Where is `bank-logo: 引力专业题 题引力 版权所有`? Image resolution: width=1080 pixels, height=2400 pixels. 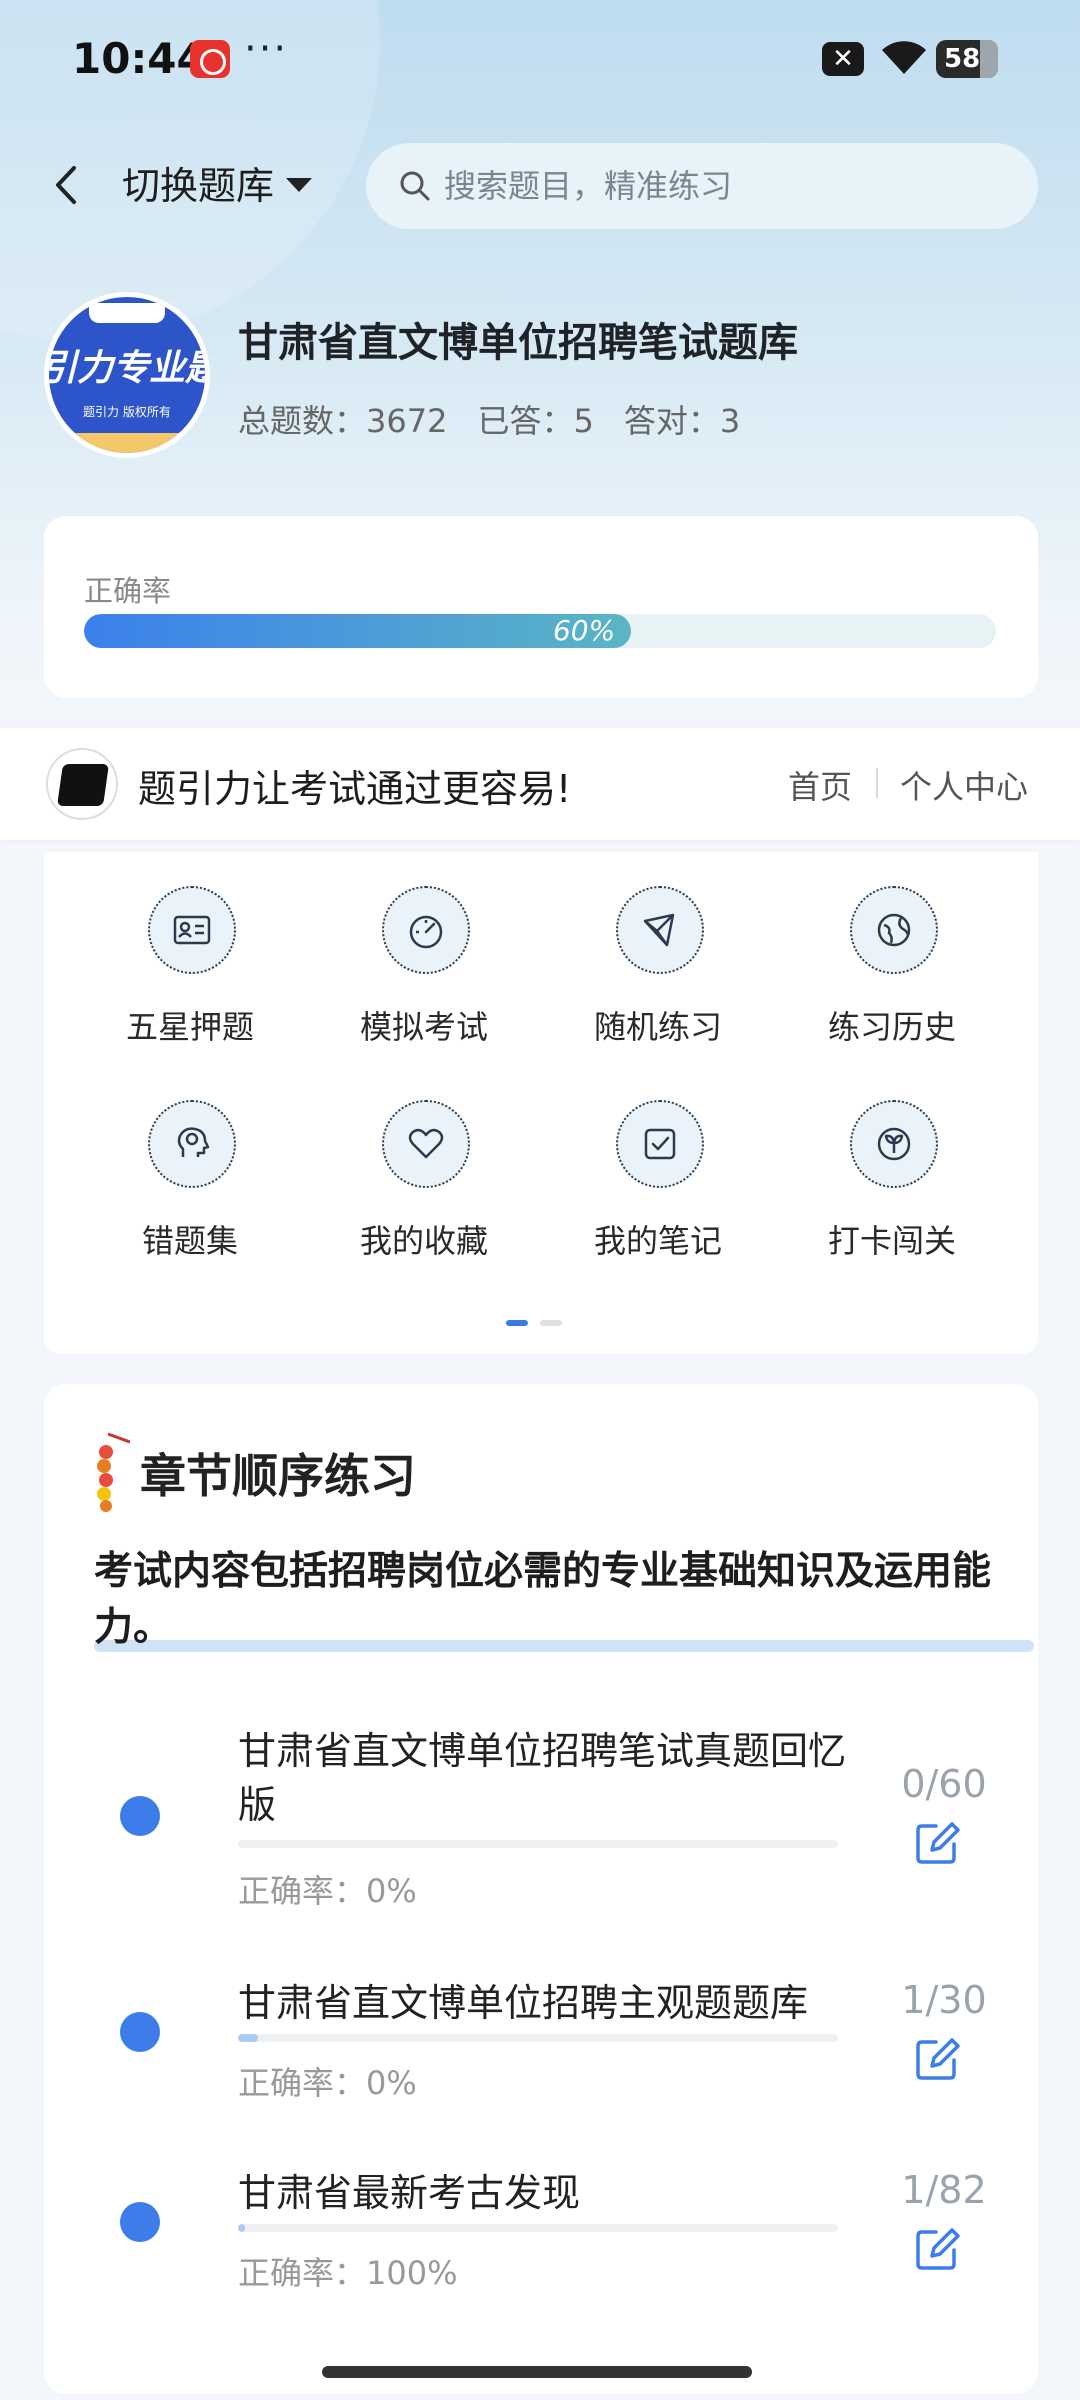
bank-logo: 引力专业题 题引力 版权所有 is located at coordinates (127, 375).